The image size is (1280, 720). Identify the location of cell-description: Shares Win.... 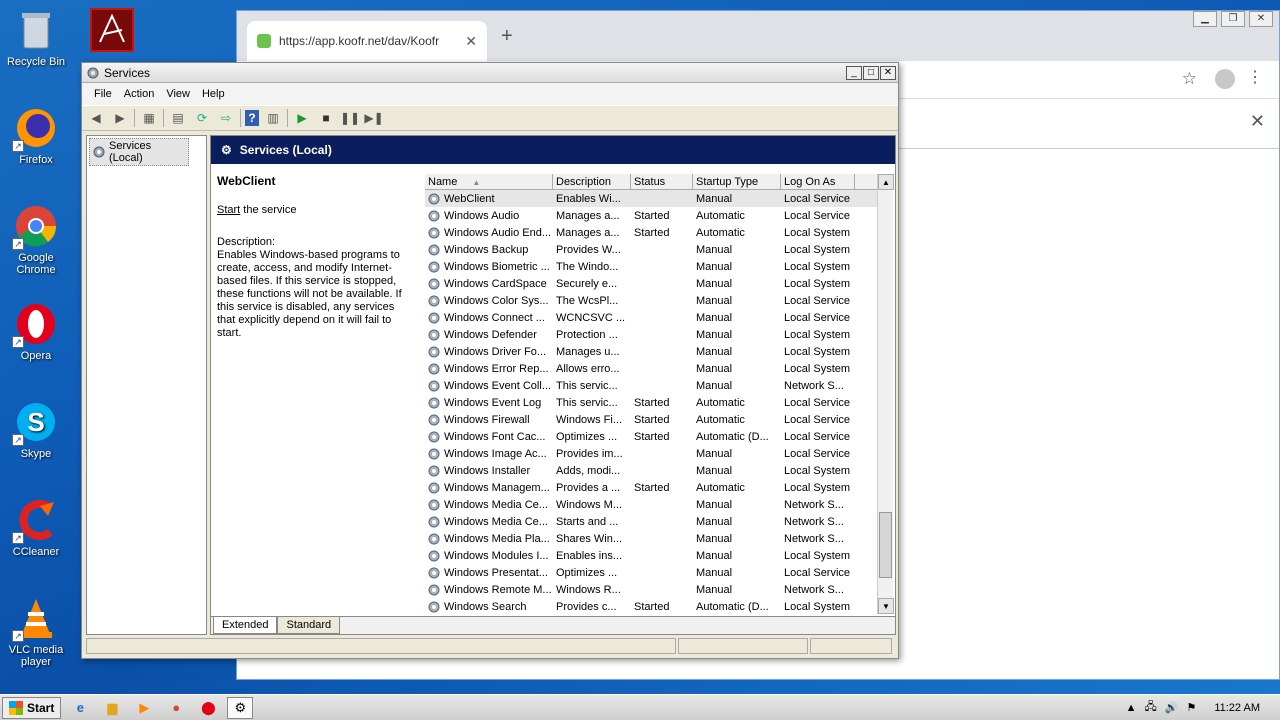
(589, 538).